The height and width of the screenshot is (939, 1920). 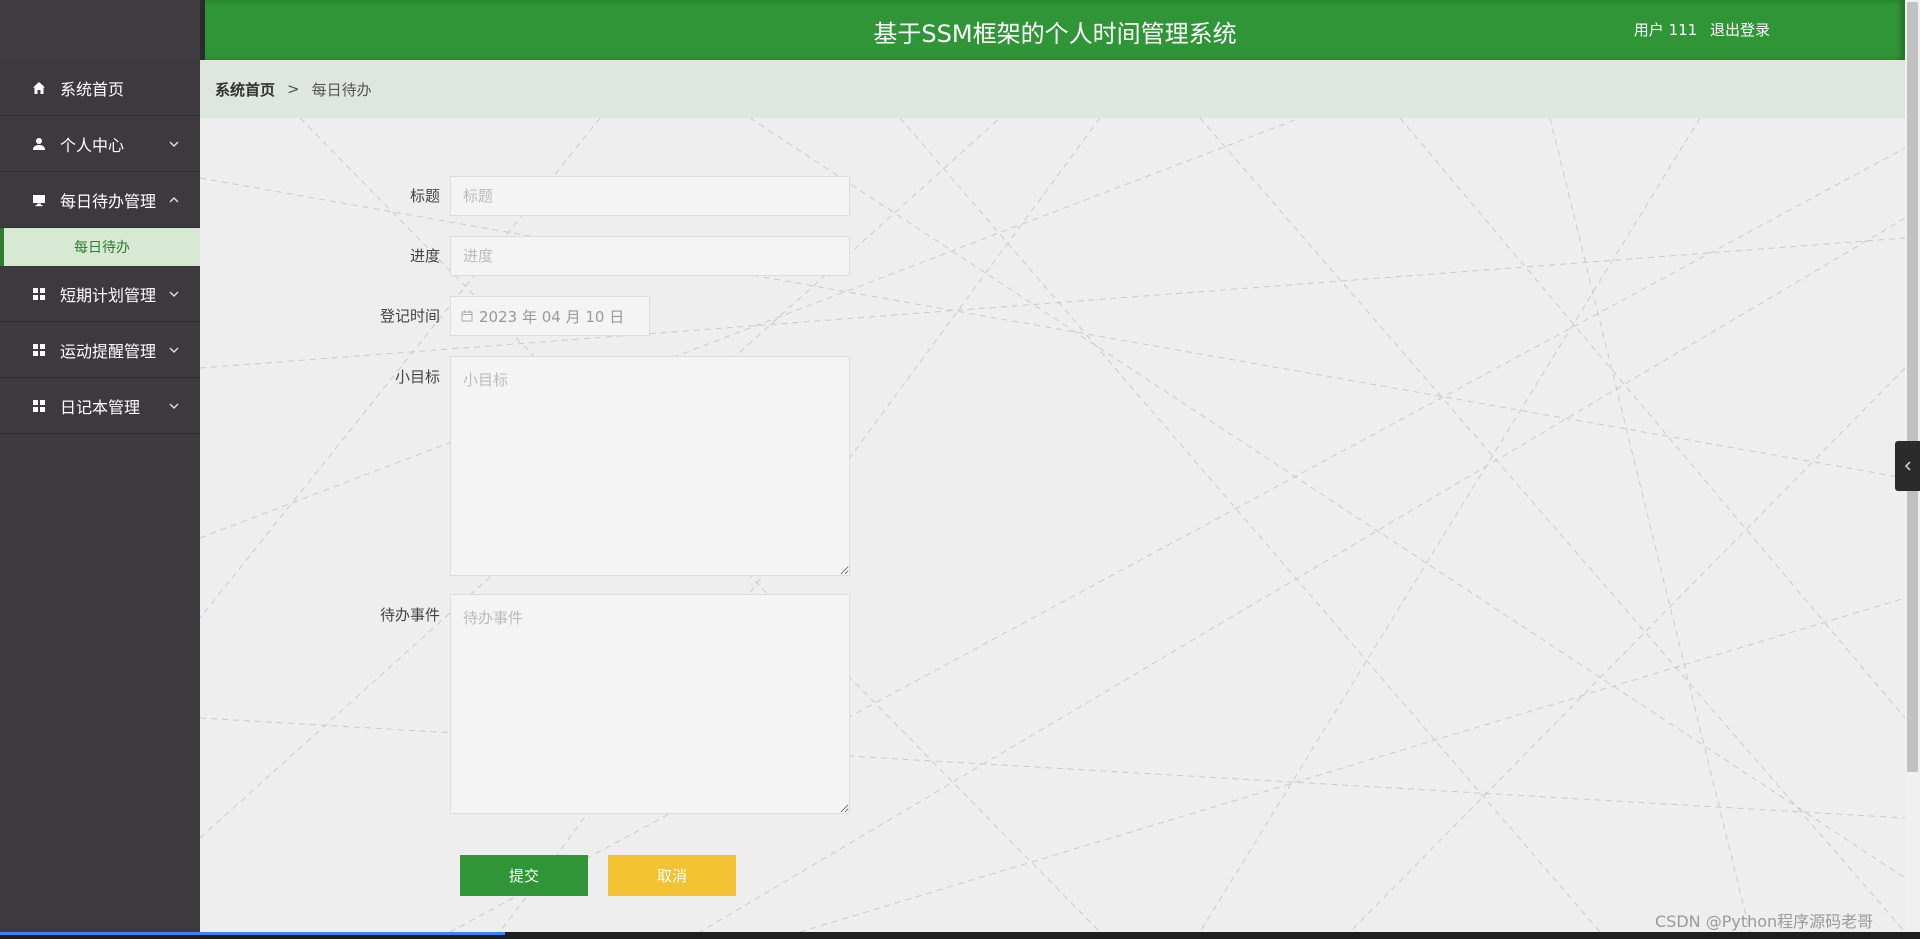 I want to click on sidebar-item-personal-center: 个人中心, so click(x=100, y=144).